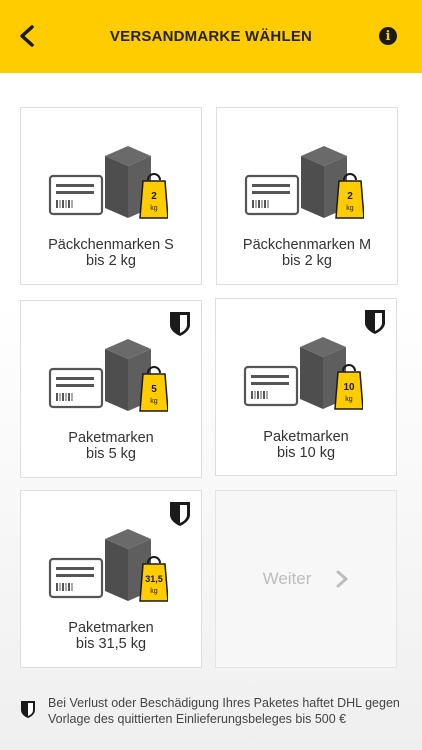 The width and height of the screenshot is (422, 750). I want to click on chevron-right-icon, so click(342, 579).